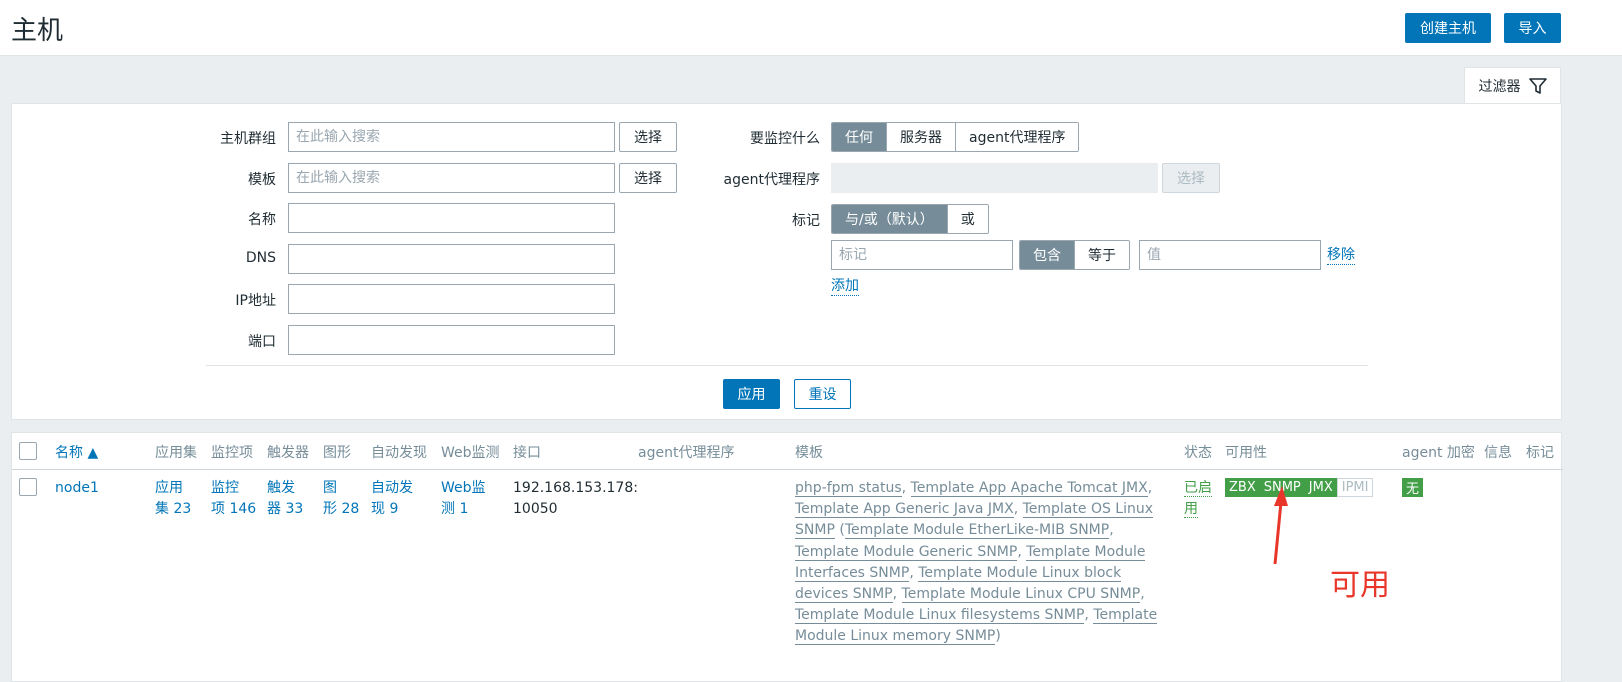 This screenshot has width=1622, height=682. Describe the element at coordinates (771, 180) in the screenshot. I see `proxy-label: agent代理程序` at that location.